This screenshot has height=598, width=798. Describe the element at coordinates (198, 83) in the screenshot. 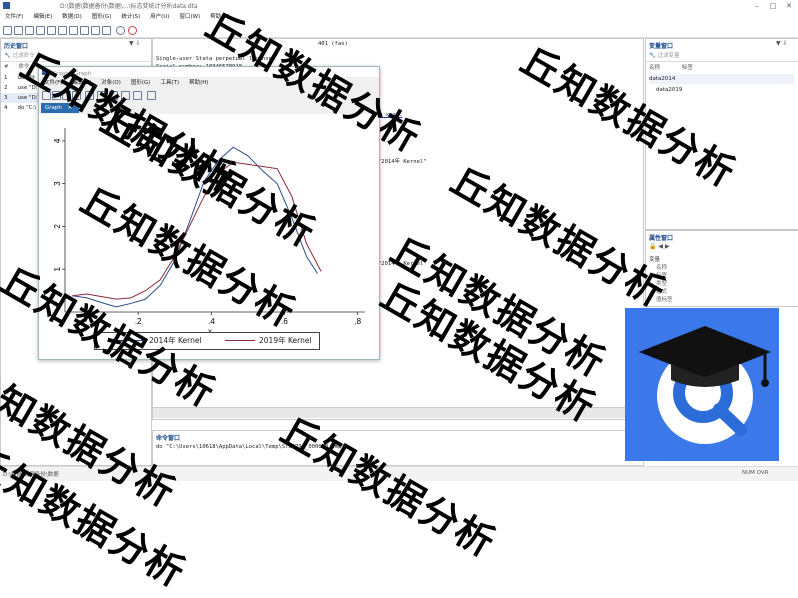

I see `graph-menu-item: 帮助(H)` at that location.